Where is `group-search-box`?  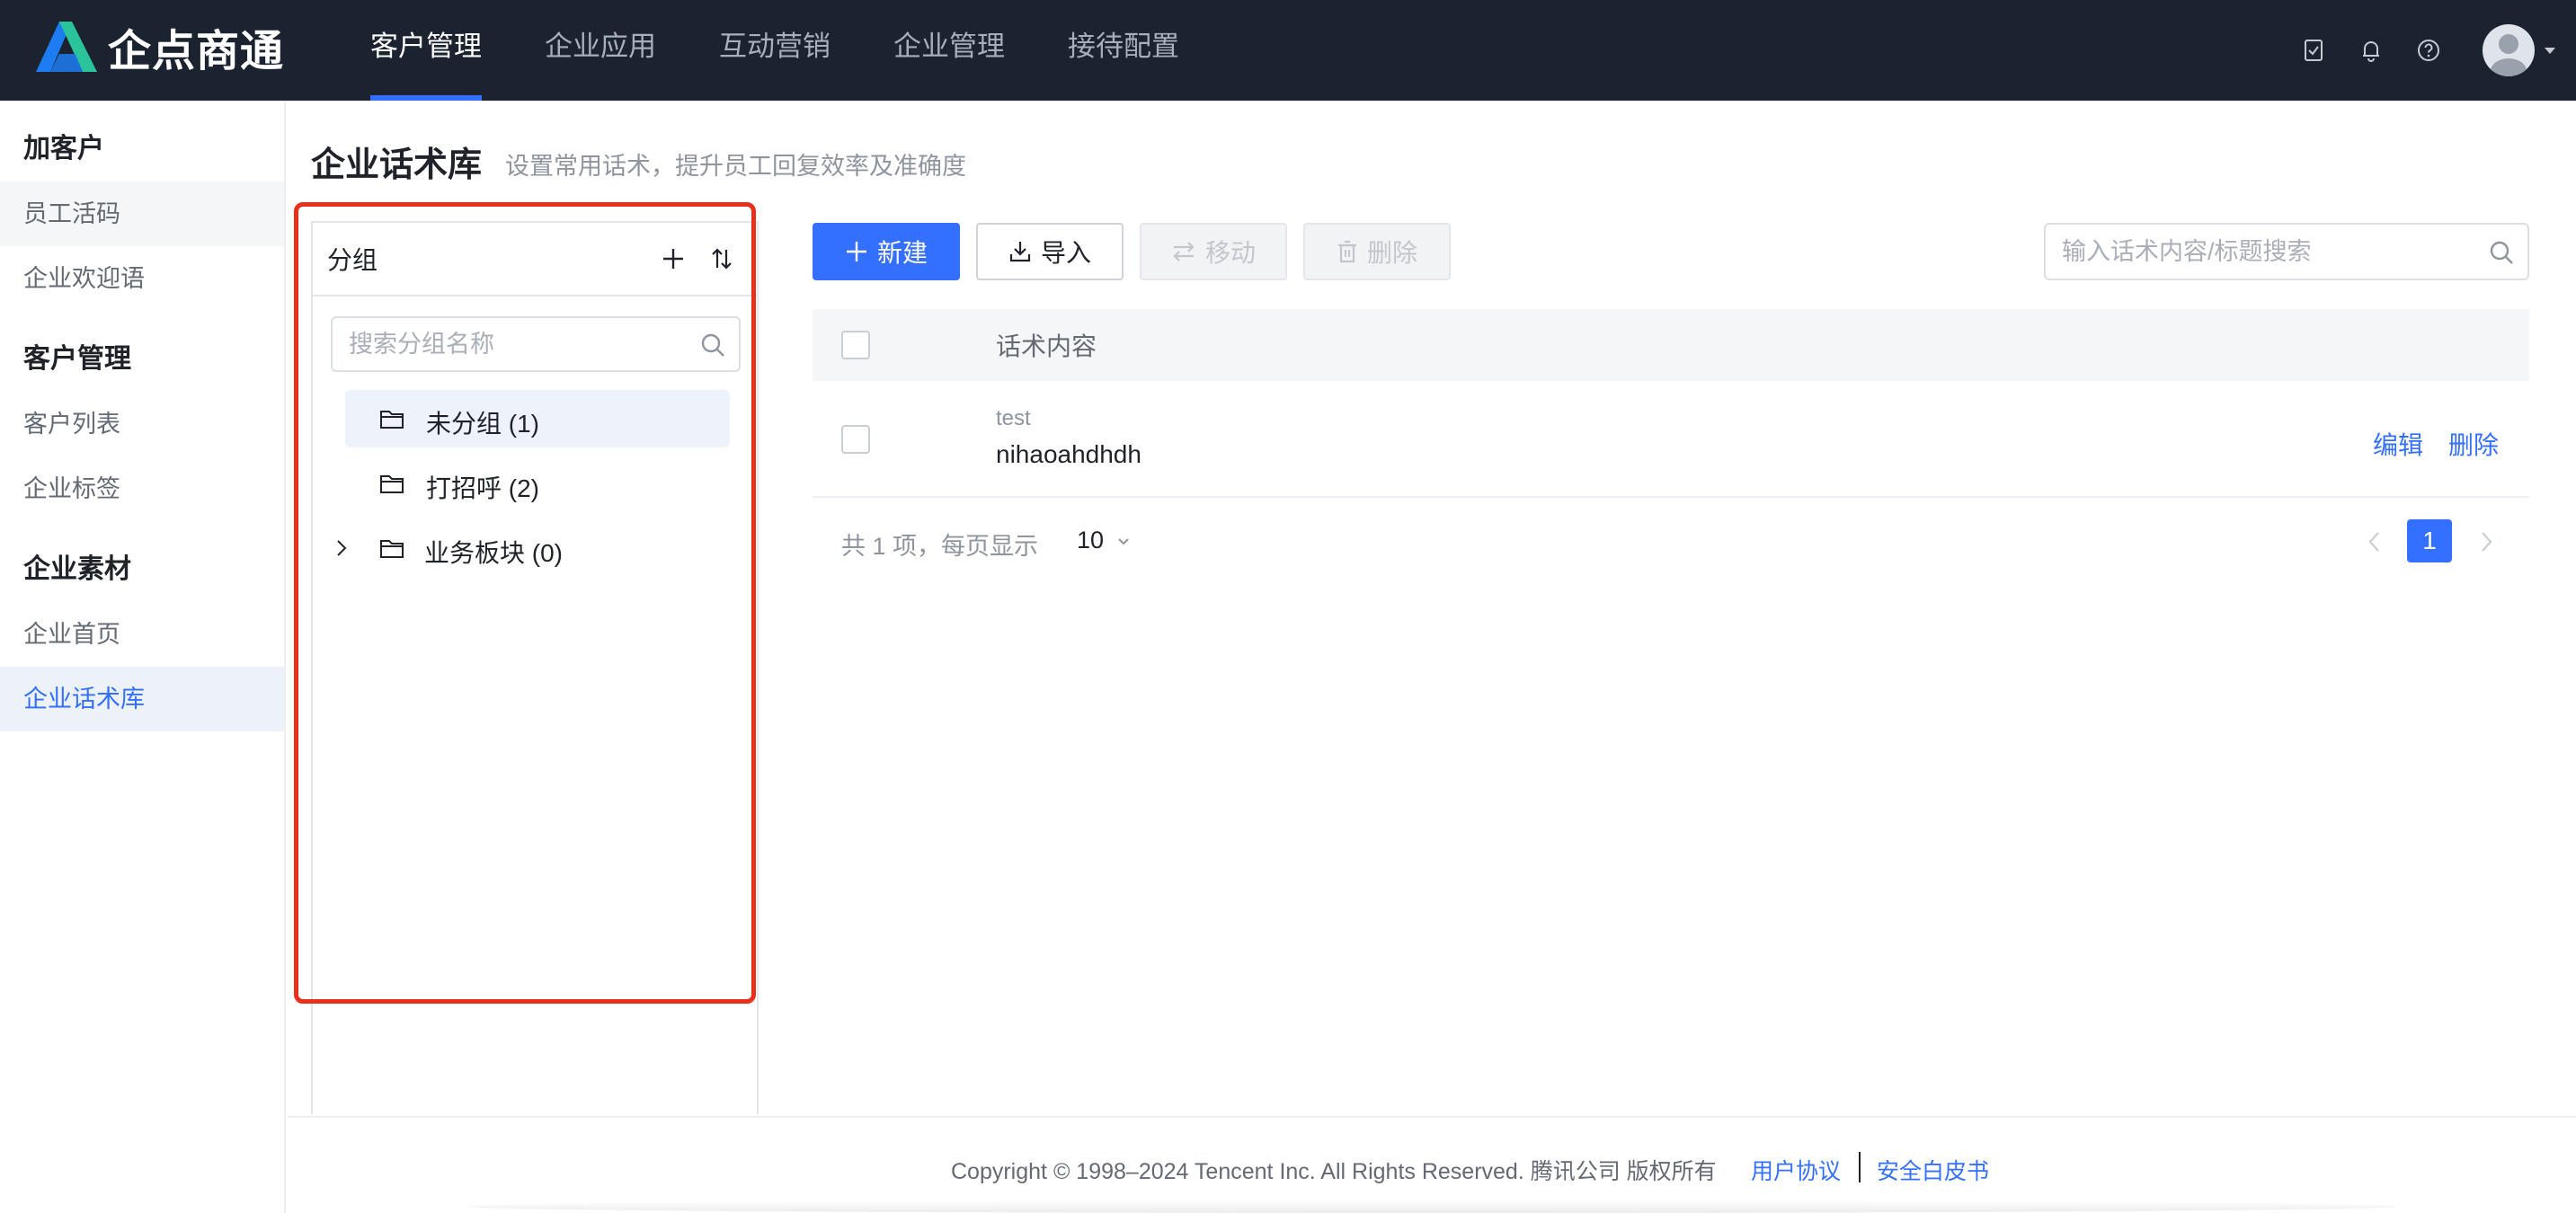
group-search-box is located at coordinates (536, 344).